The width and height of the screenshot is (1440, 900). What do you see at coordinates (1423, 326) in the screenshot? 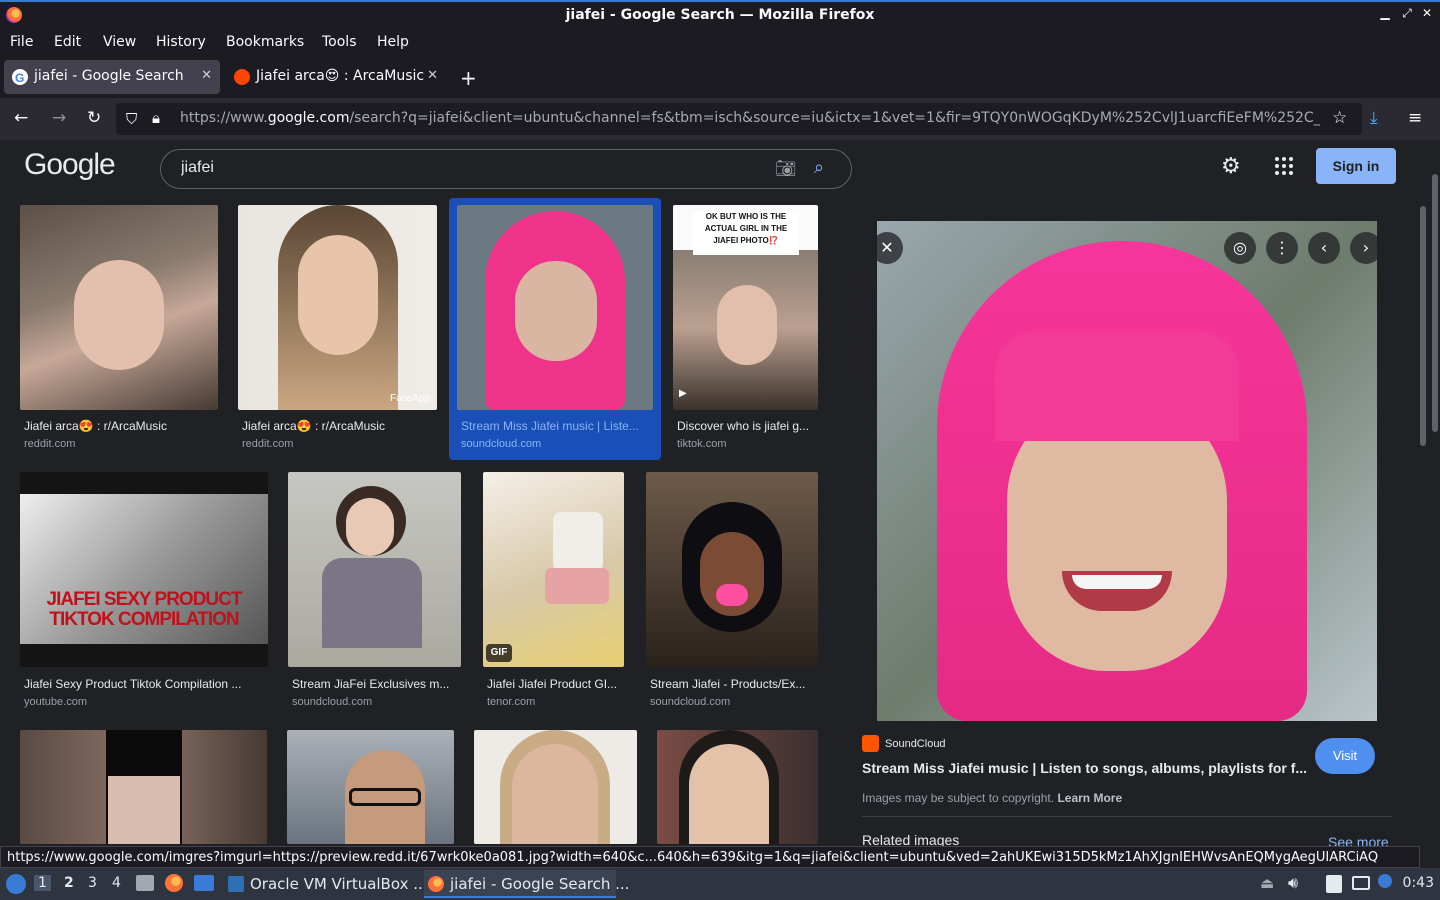
I see `scrollbar-thumb` at bounding box center [1423, 326].